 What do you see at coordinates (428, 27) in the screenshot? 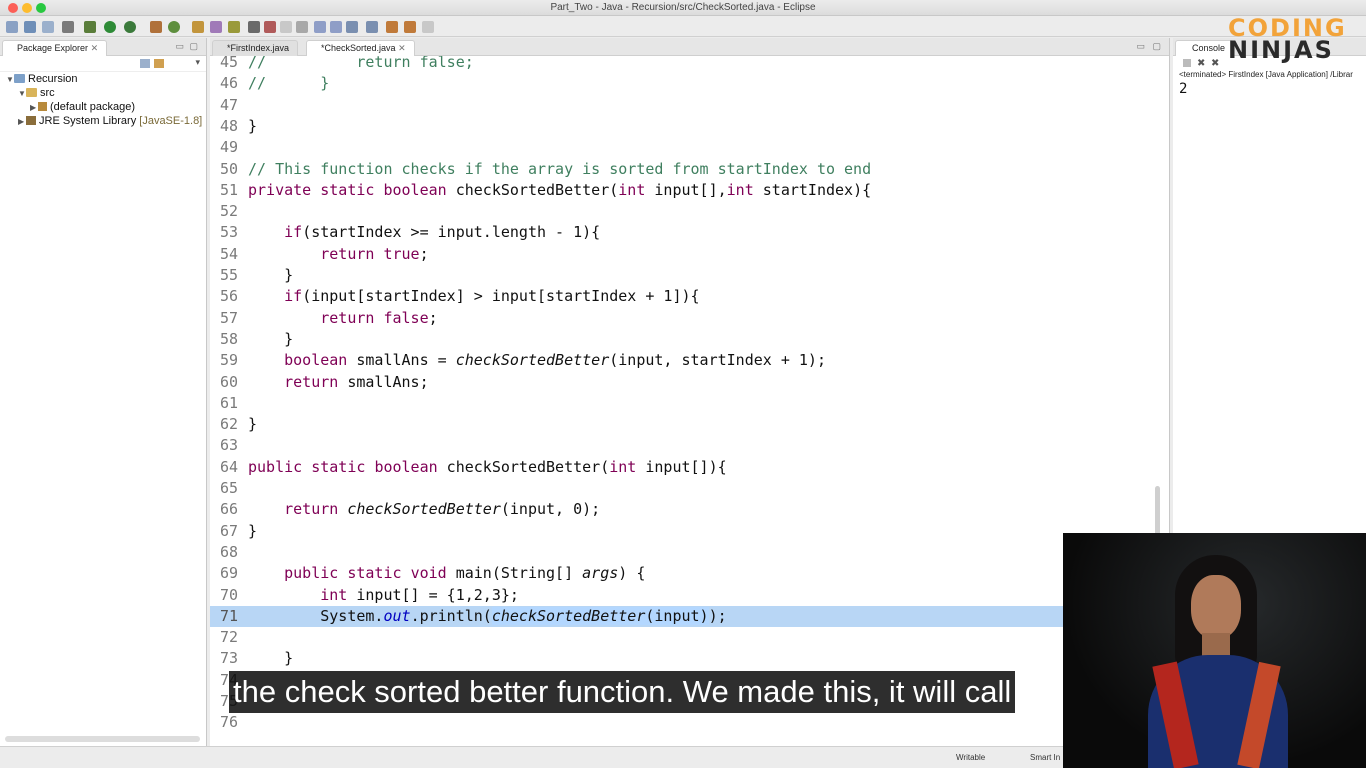
I see `history-forward-icon` at bounding box center [428, 27].